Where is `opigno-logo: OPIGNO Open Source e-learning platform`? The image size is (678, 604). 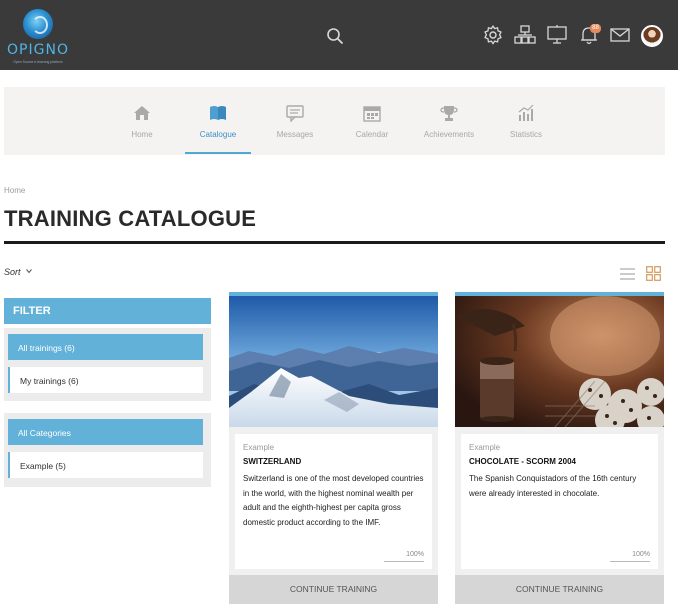 opigno-logo: OPIGNO Open Source e-learning platform is located at coordinates (38, 36).